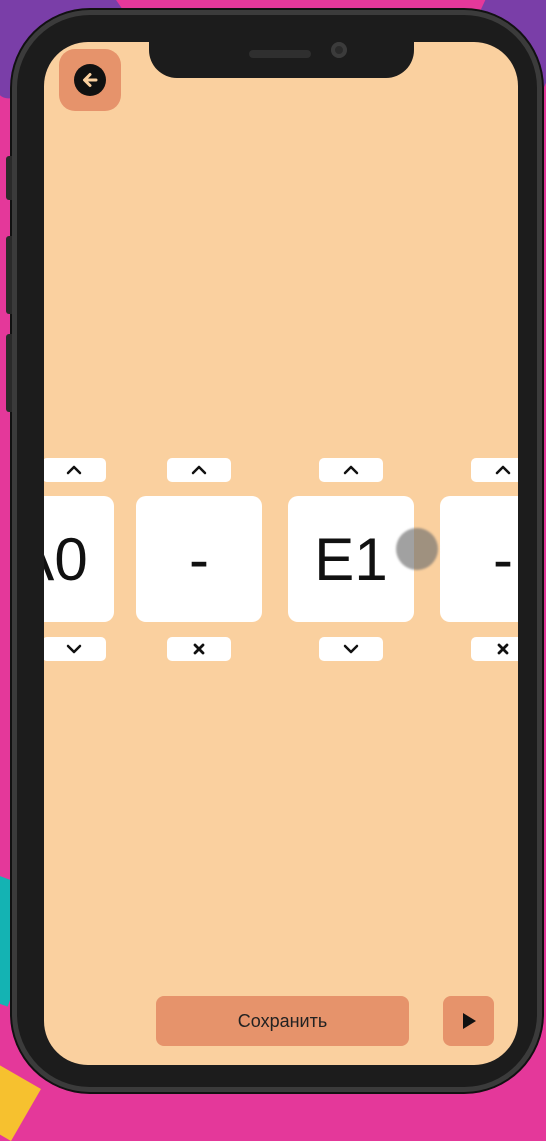  I want to click on save-button: Сохранить, so click(282, 1021).